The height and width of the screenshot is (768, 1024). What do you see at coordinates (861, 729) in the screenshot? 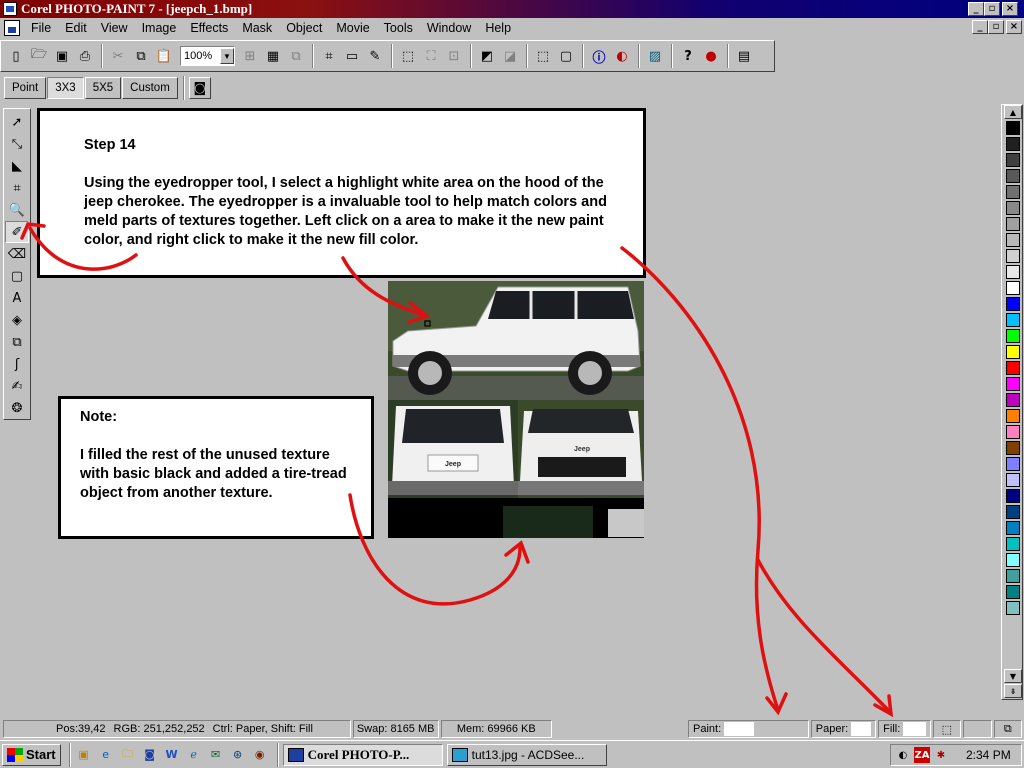
I see `paper-color-swatch` at bounding box center [861, 729].